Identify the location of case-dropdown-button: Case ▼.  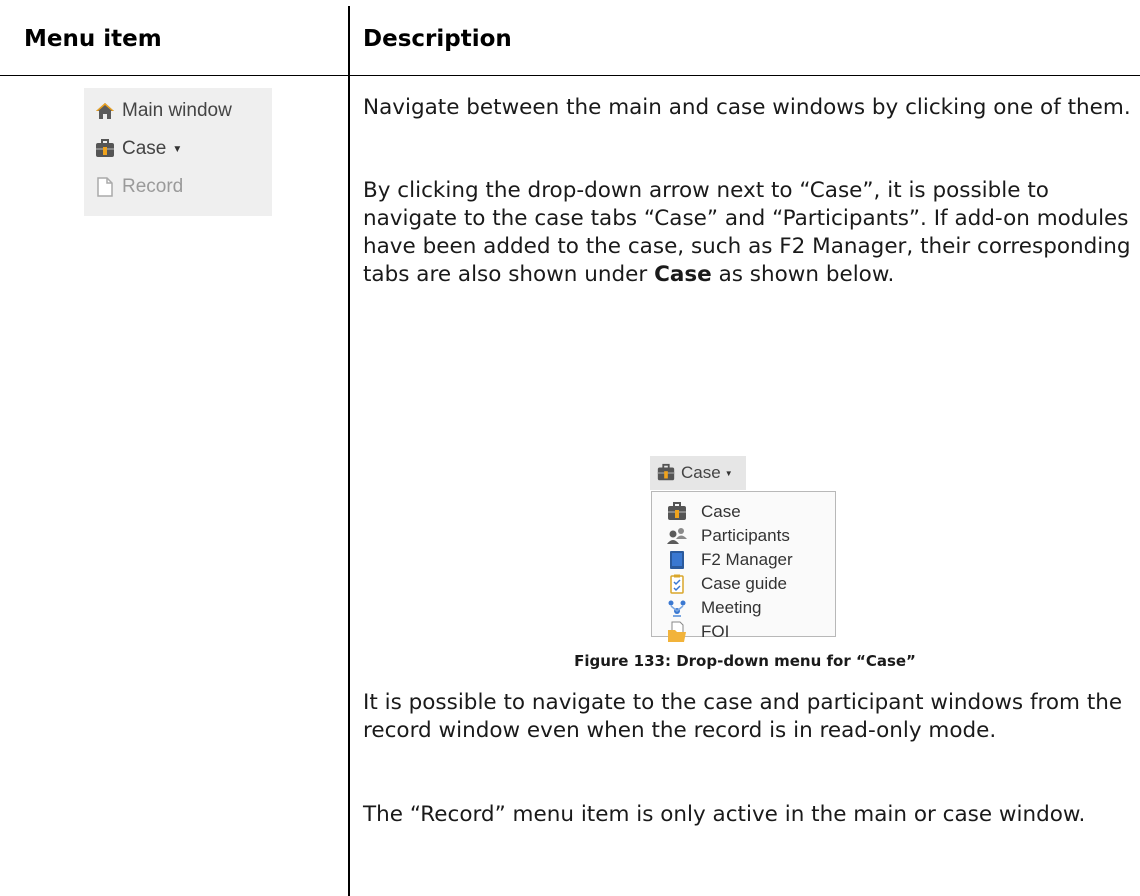
(698, 473).